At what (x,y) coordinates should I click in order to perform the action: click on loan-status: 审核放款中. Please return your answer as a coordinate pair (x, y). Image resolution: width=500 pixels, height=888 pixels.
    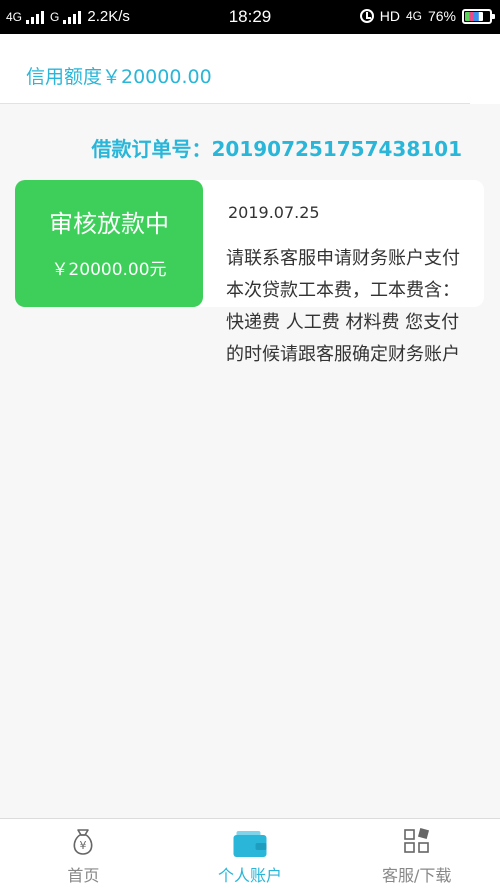
    Looking at the image, I should click on (109, 224).